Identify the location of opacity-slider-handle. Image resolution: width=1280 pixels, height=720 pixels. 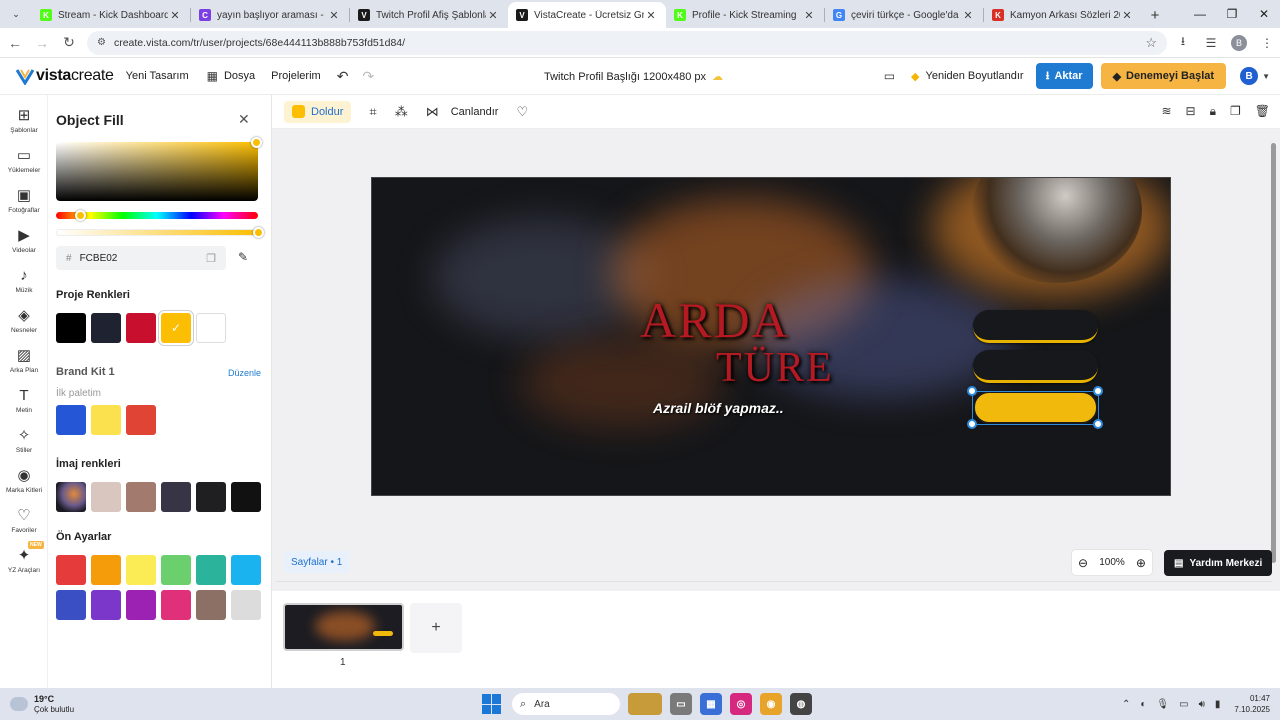
(258, 232).